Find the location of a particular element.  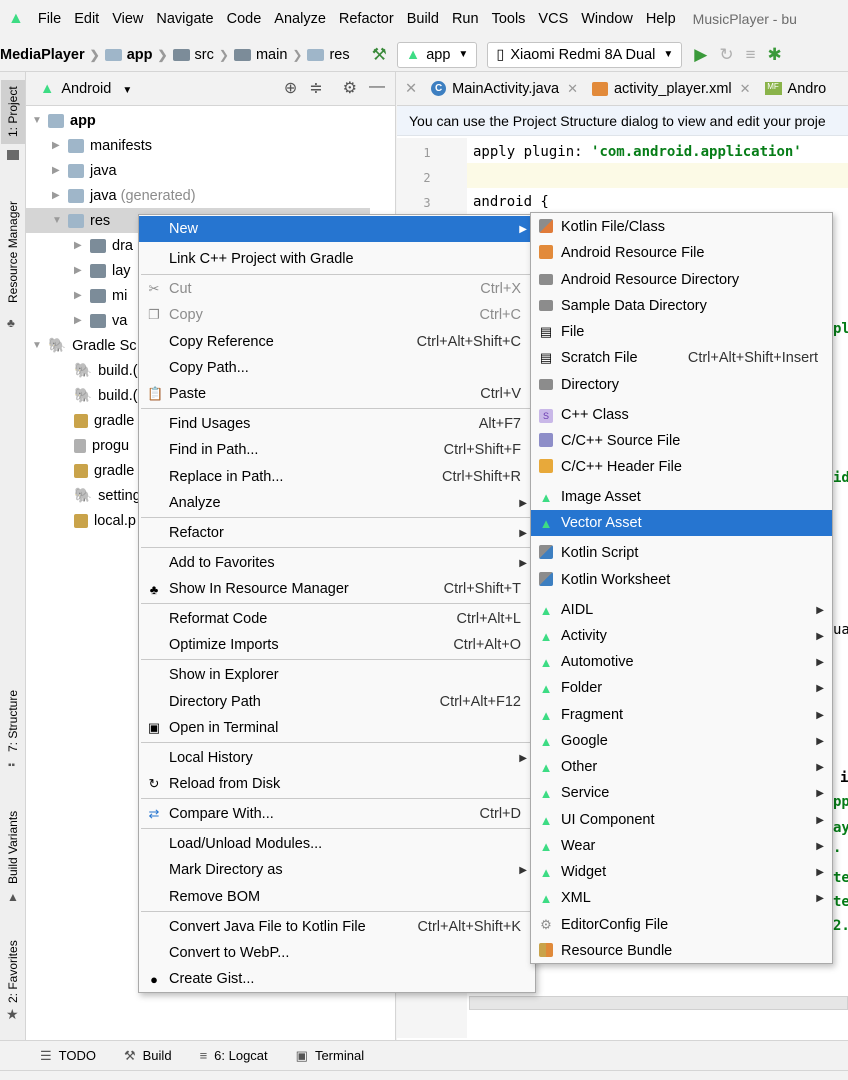

tab-main-activity: C MainActivity.java ✕ is located at coordinates (504, 89).